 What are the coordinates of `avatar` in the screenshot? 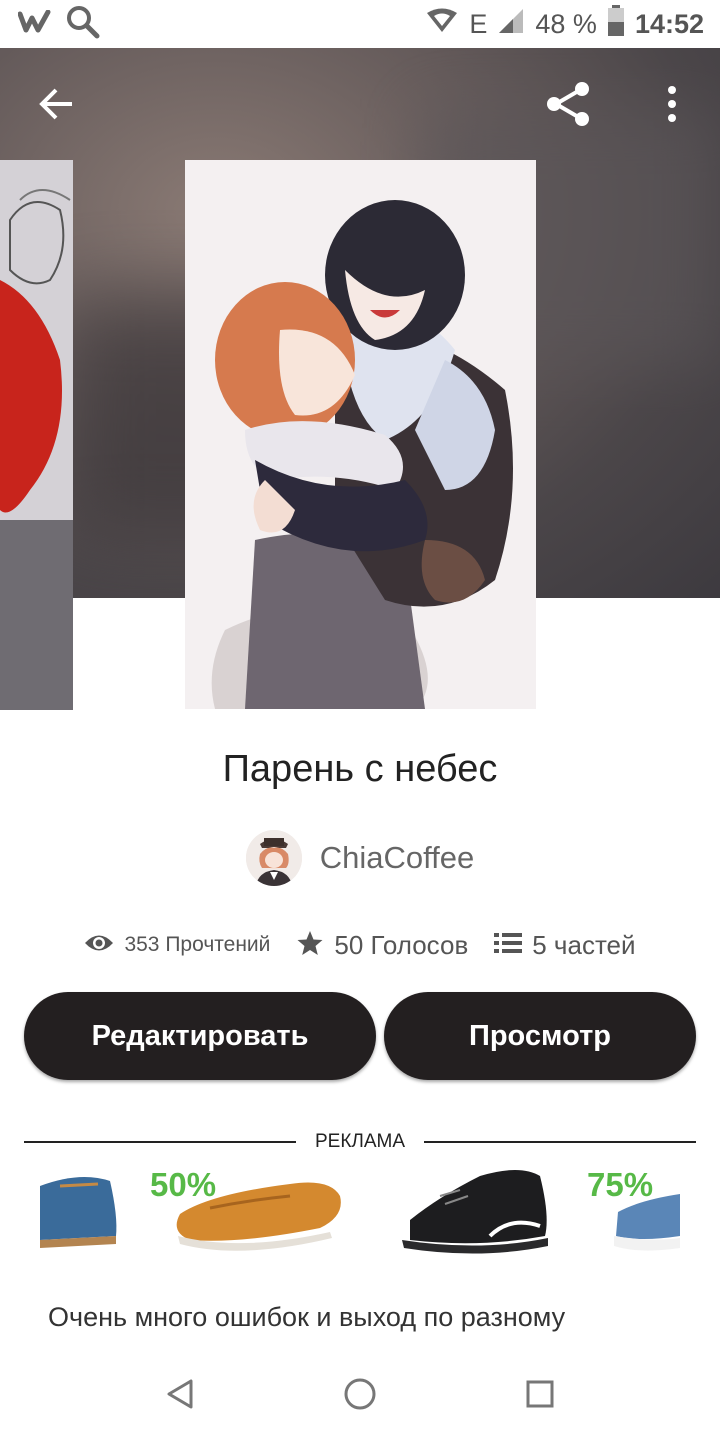 It's located at (273, 858).